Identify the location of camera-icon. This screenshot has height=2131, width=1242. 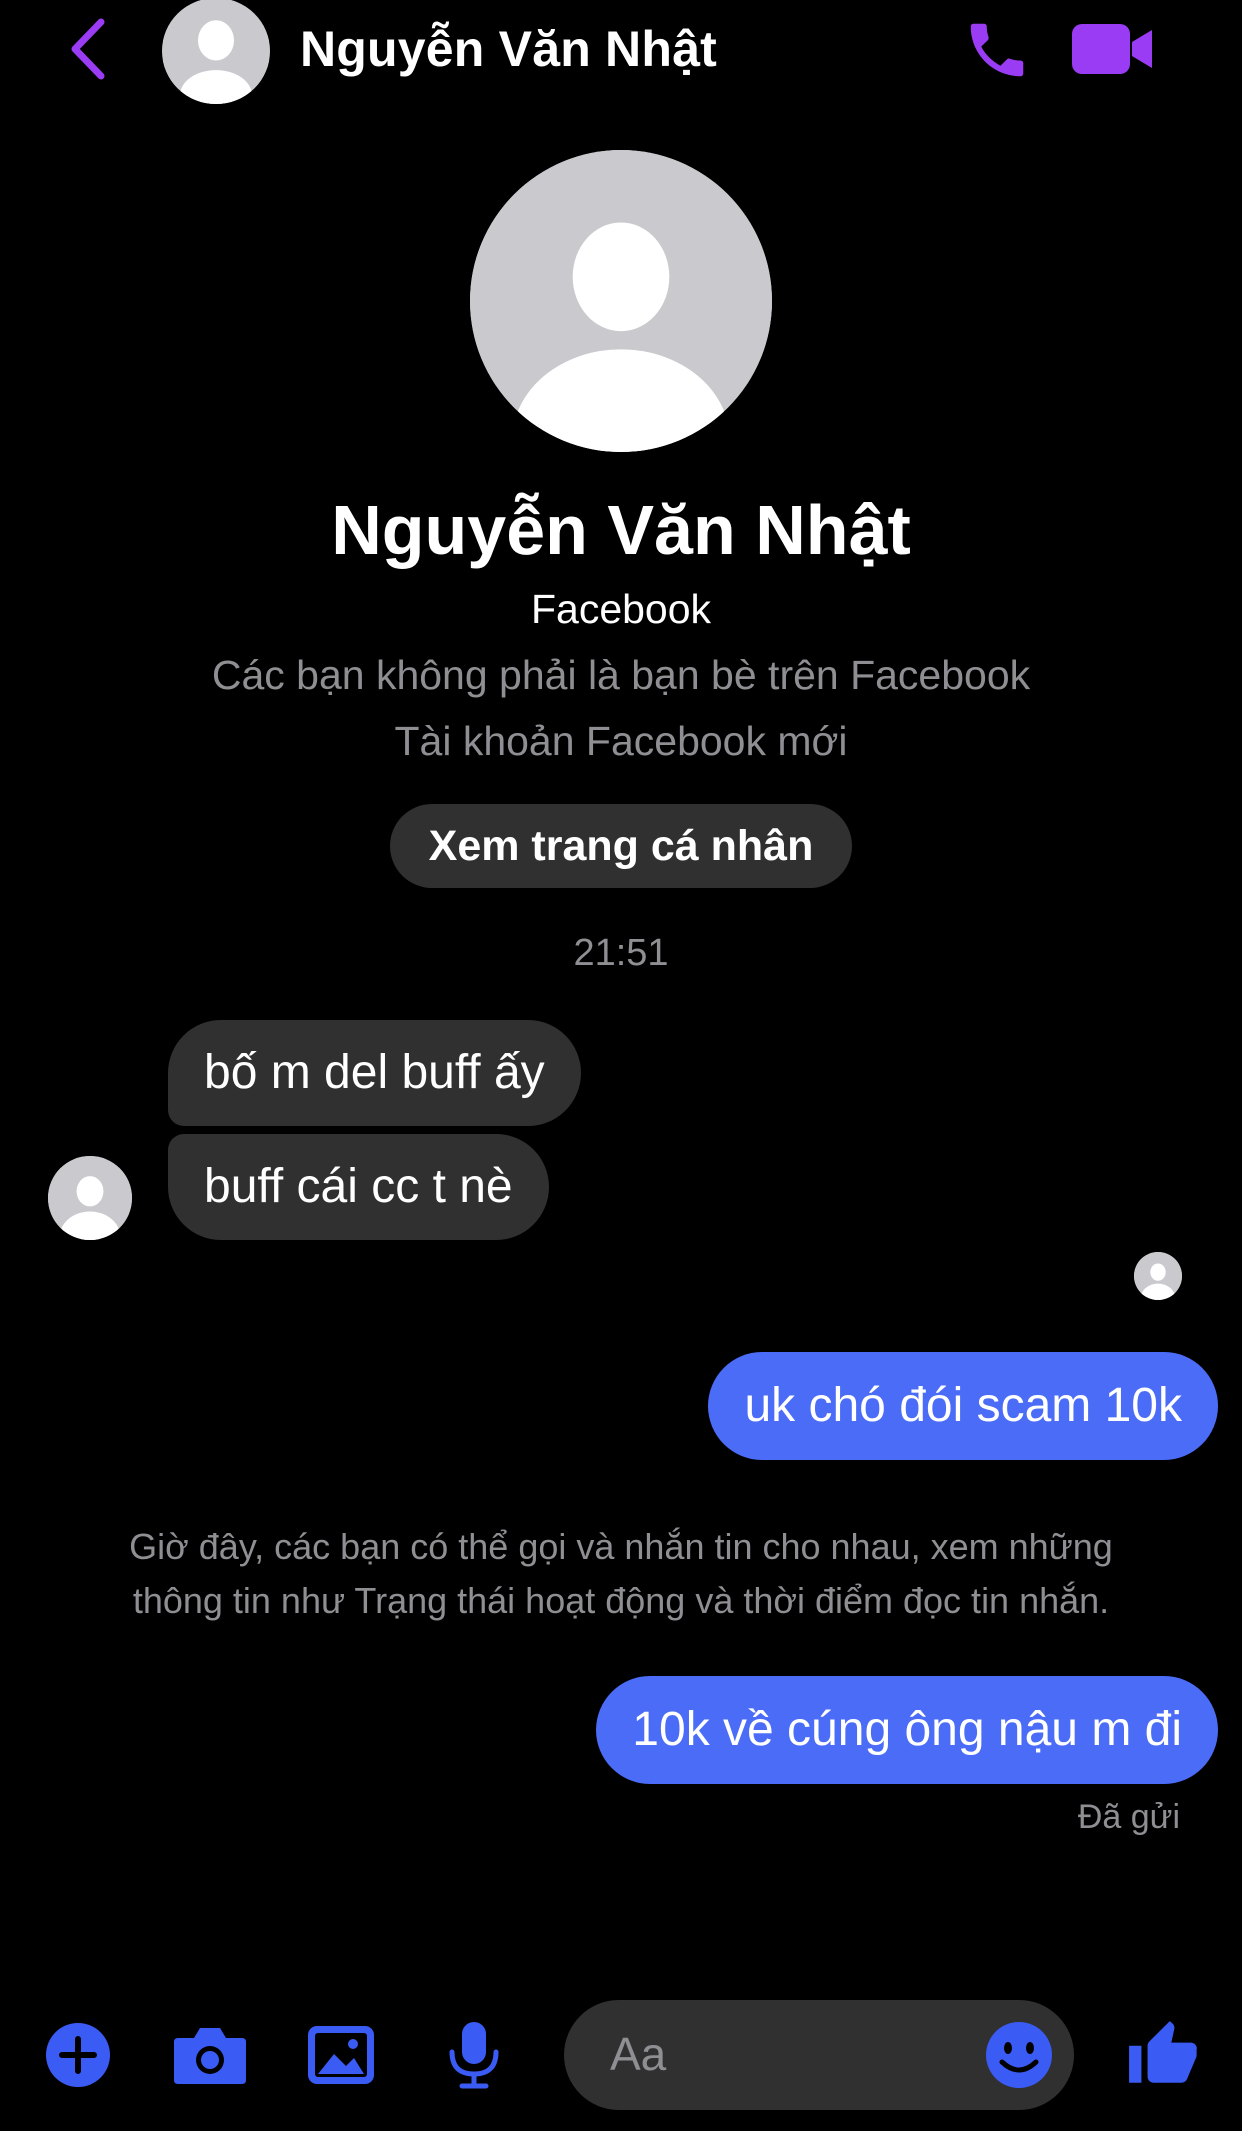
(210, 2056).